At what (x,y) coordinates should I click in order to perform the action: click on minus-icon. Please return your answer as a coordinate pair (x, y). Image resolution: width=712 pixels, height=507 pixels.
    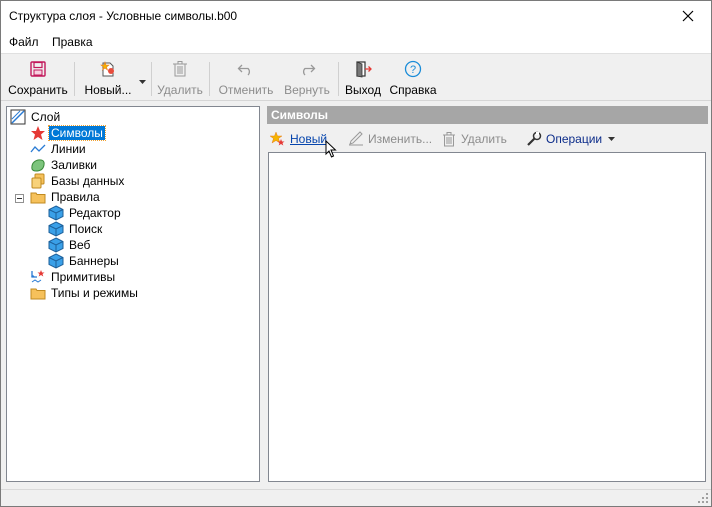
    Looking at the image, I should click on (19, 198).